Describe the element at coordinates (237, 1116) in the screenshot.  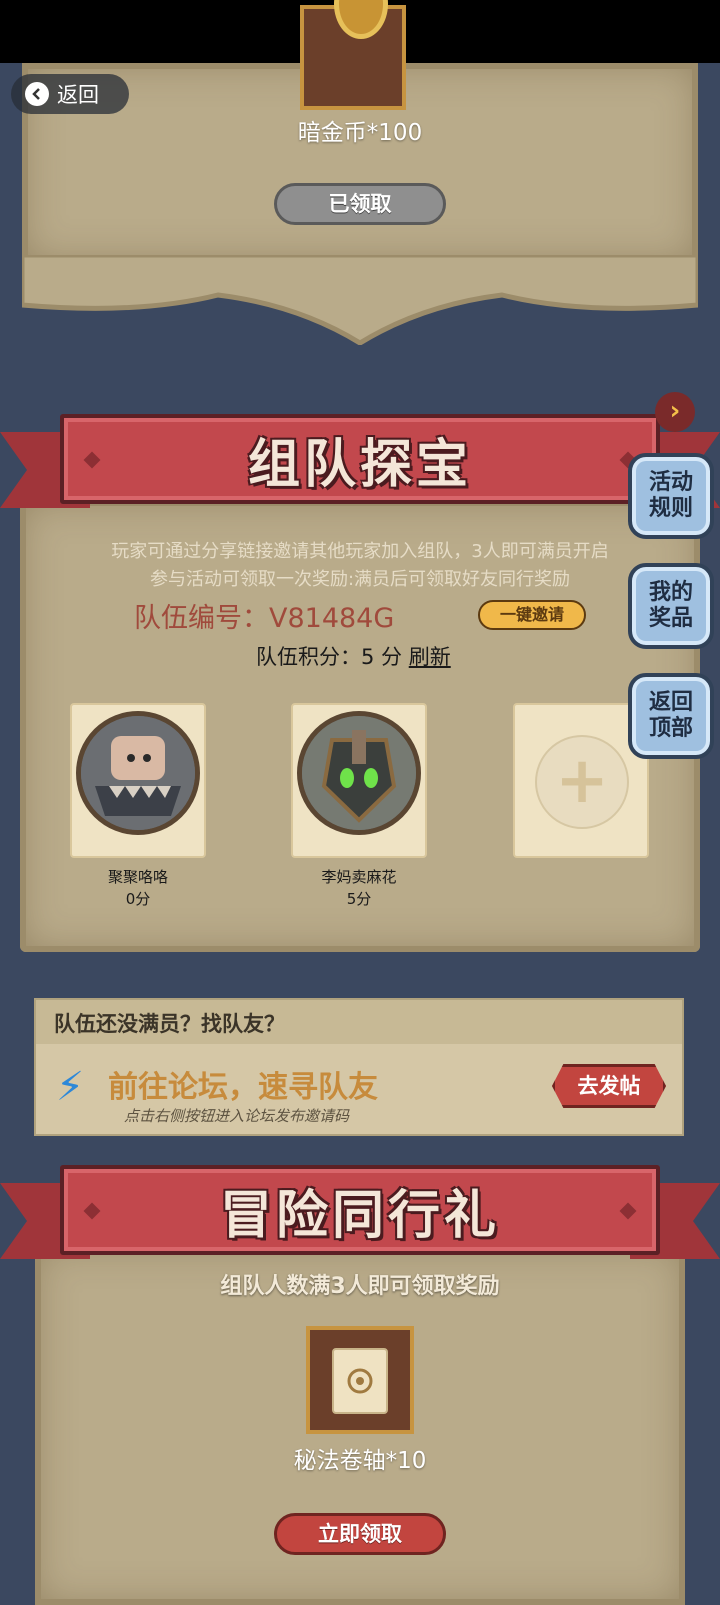
I see `forum-hint: 点击右侧按钮进入论坛发布邀请码` at that location.